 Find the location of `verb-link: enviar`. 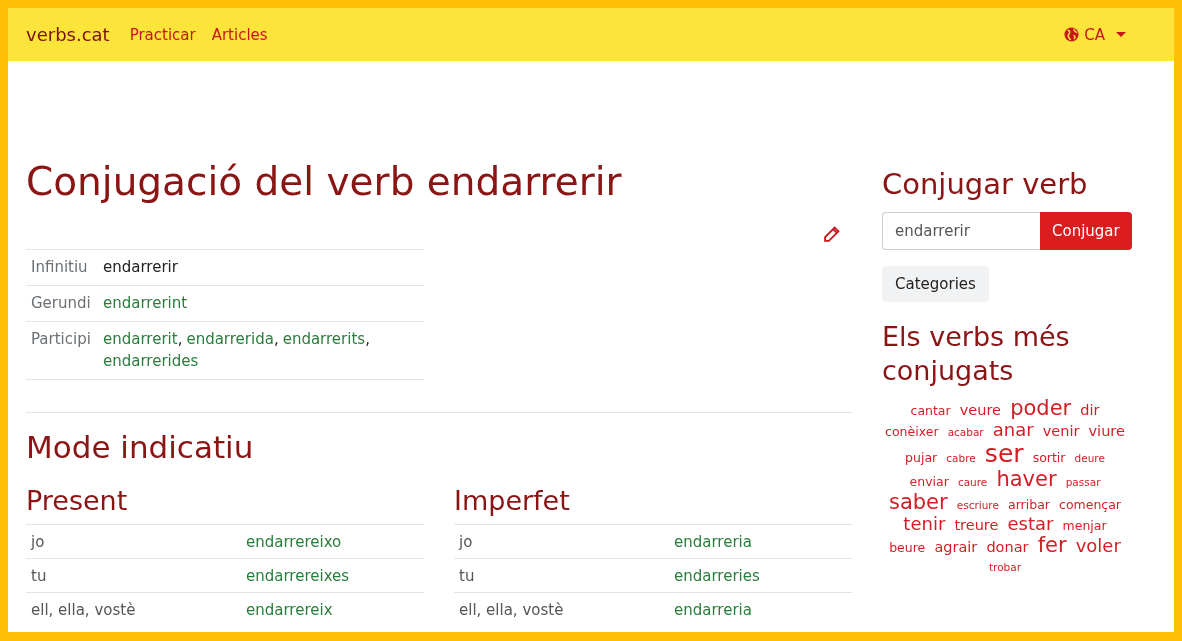

verb-link: enviar is located at coordinates (929, 481).